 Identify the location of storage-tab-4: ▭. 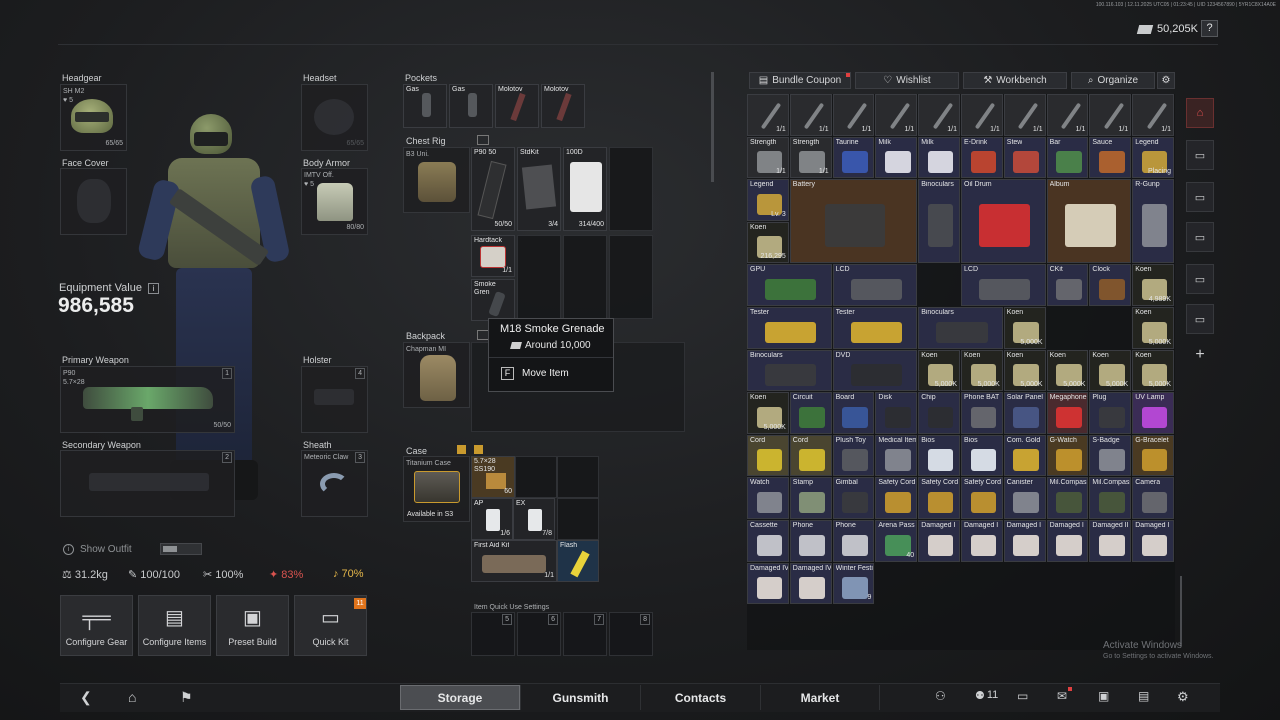
(1200, 237).